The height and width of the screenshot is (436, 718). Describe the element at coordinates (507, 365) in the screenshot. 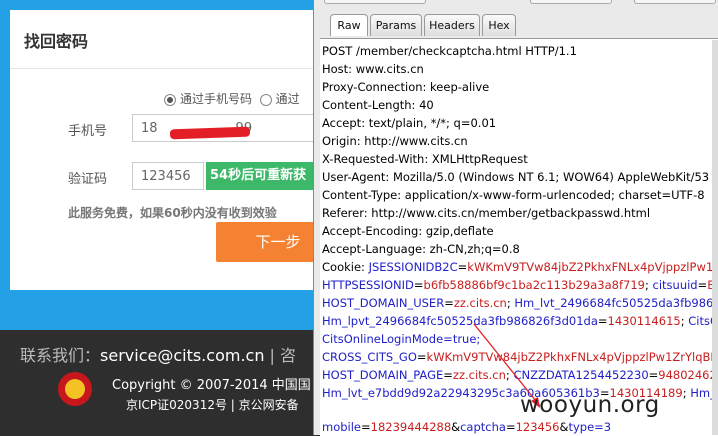

I see `annotation-arrow-icon` at that location.